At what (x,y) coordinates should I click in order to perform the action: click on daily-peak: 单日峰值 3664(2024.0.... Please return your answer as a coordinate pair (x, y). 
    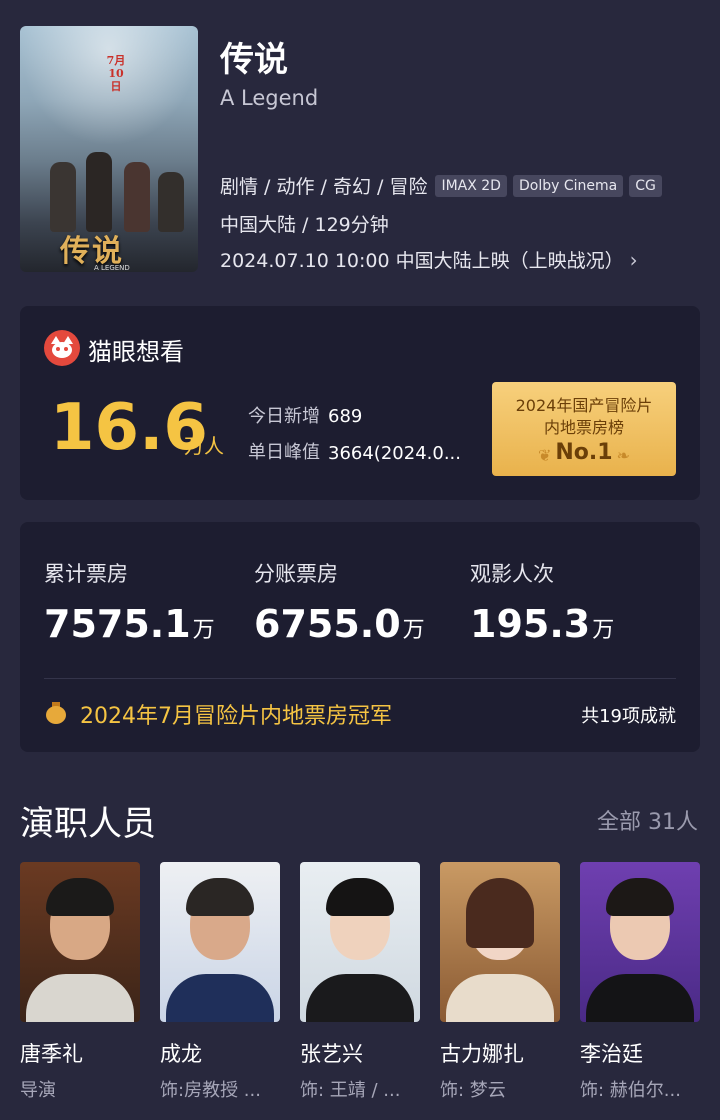
    Looking at the image, I should click on (356, 451).